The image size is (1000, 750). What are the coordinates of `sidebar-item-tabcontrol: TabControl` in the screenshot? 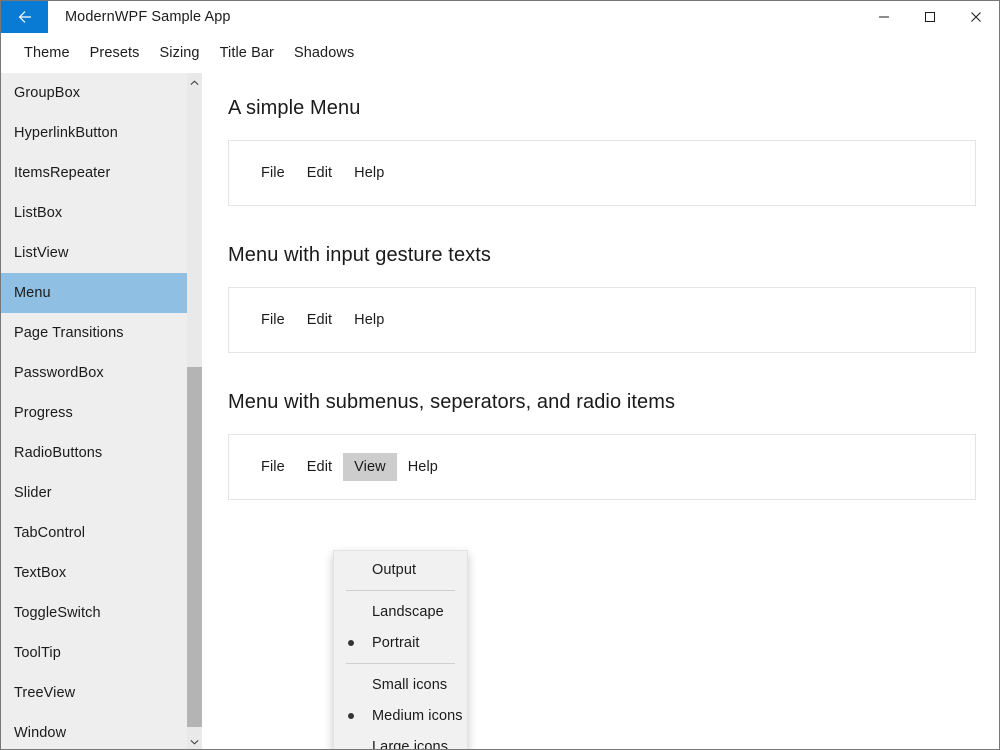 It's located at (94, 533).